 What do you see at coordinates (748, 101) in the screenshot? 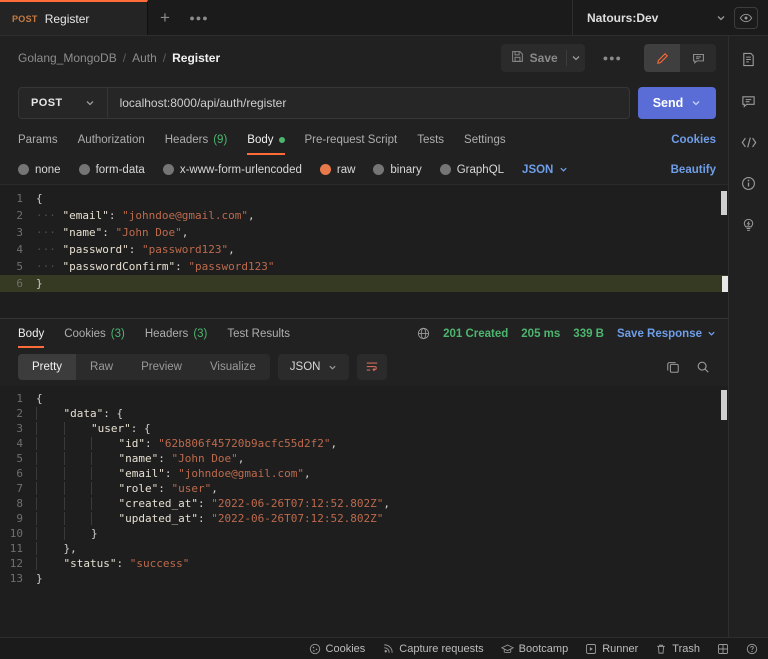
I see `comments-icon` at bounding box center [748, 101].